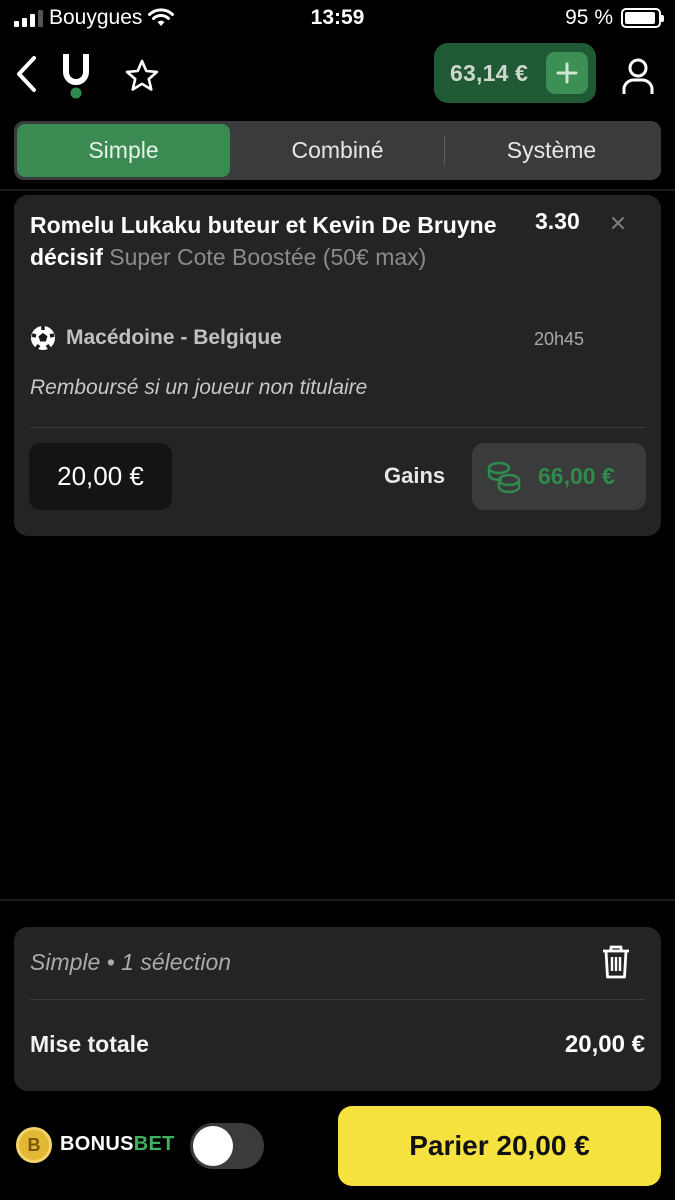 Image resolution: width=675 pixels, height=1200 pixels. What do you see at coordinates (559, 339) in the screenshot?
I see `match-time: 20h45` at bounding box center [559, 339].